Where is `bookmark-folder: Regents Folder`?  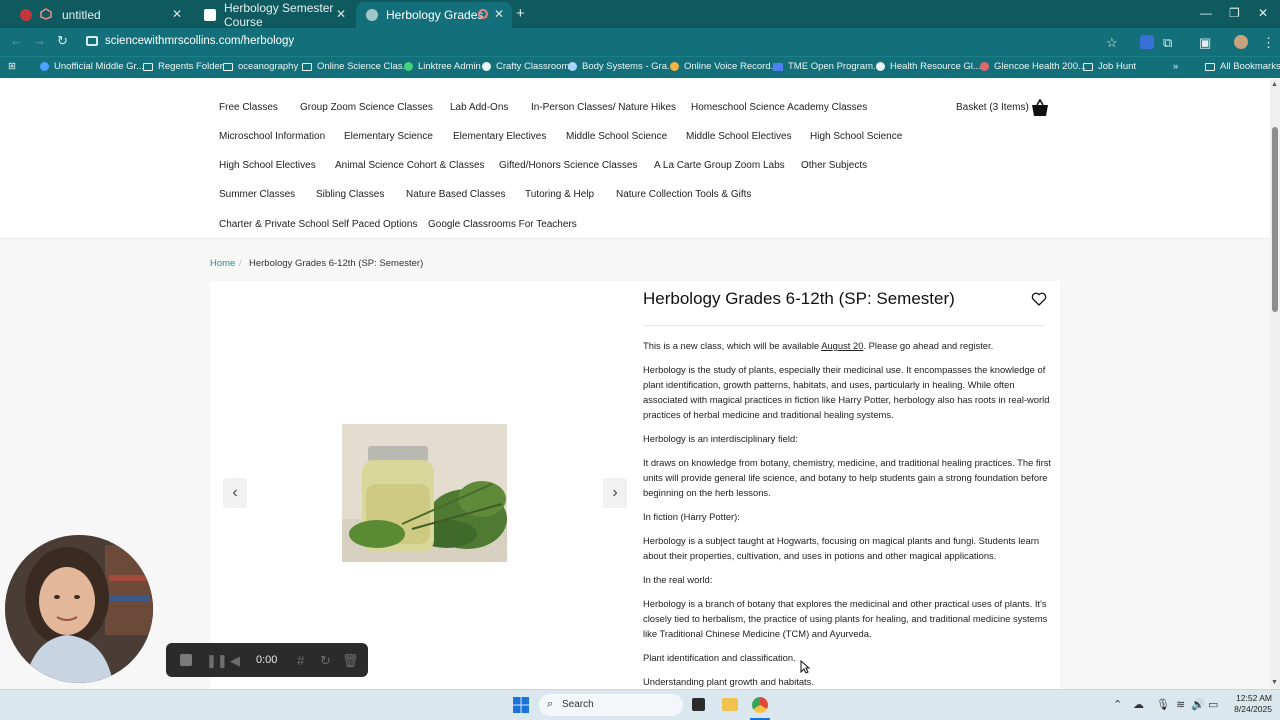
bookmark-folder: Regents Folder is located at coordinates (183, 66).